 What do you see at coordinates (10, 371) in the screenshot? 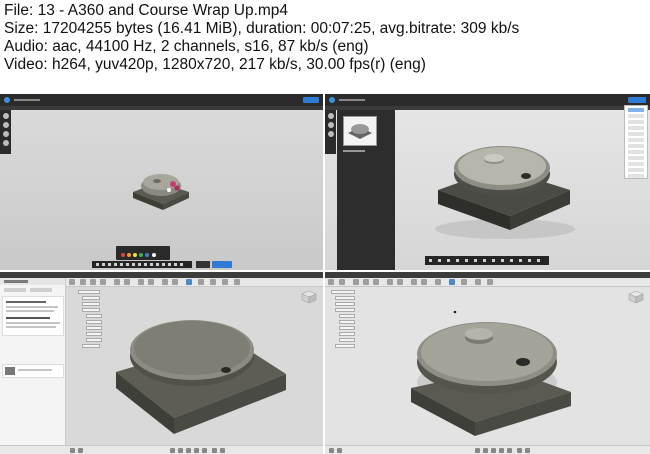
I see `design-thumbnail` at bounding box center [10, 371].